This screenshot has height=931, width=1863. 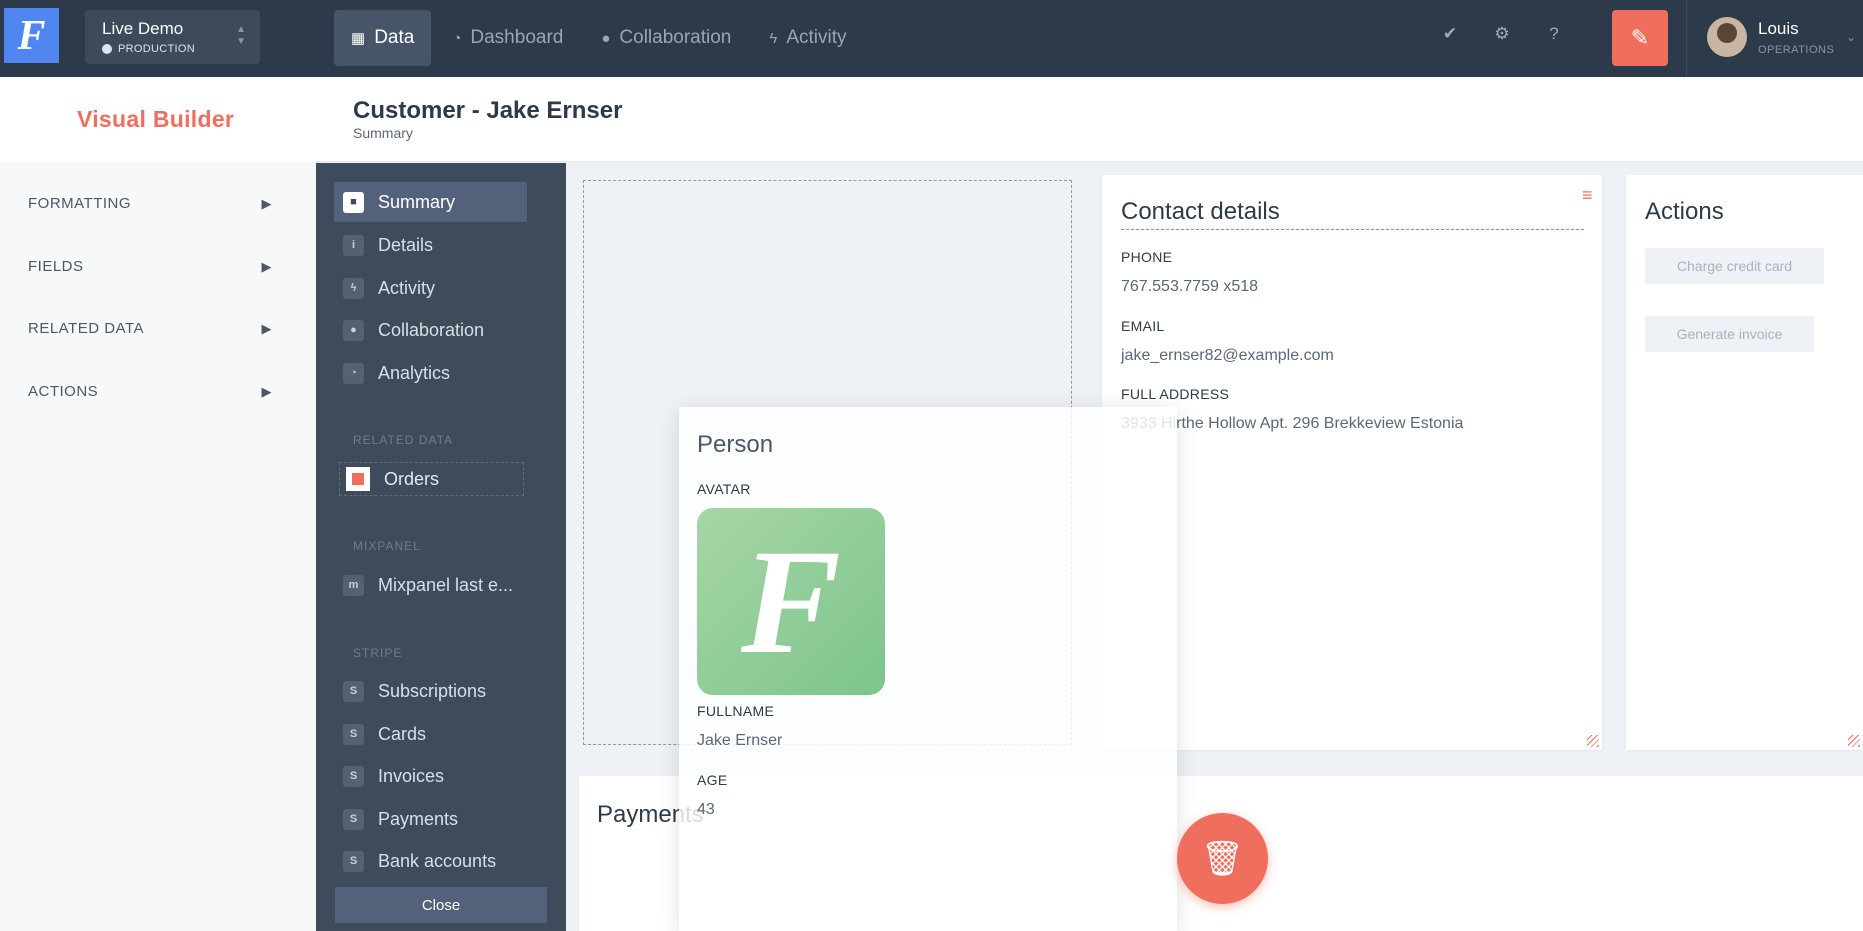 I want to click on mixpanel-icon: m, so click(x=353, y=585).